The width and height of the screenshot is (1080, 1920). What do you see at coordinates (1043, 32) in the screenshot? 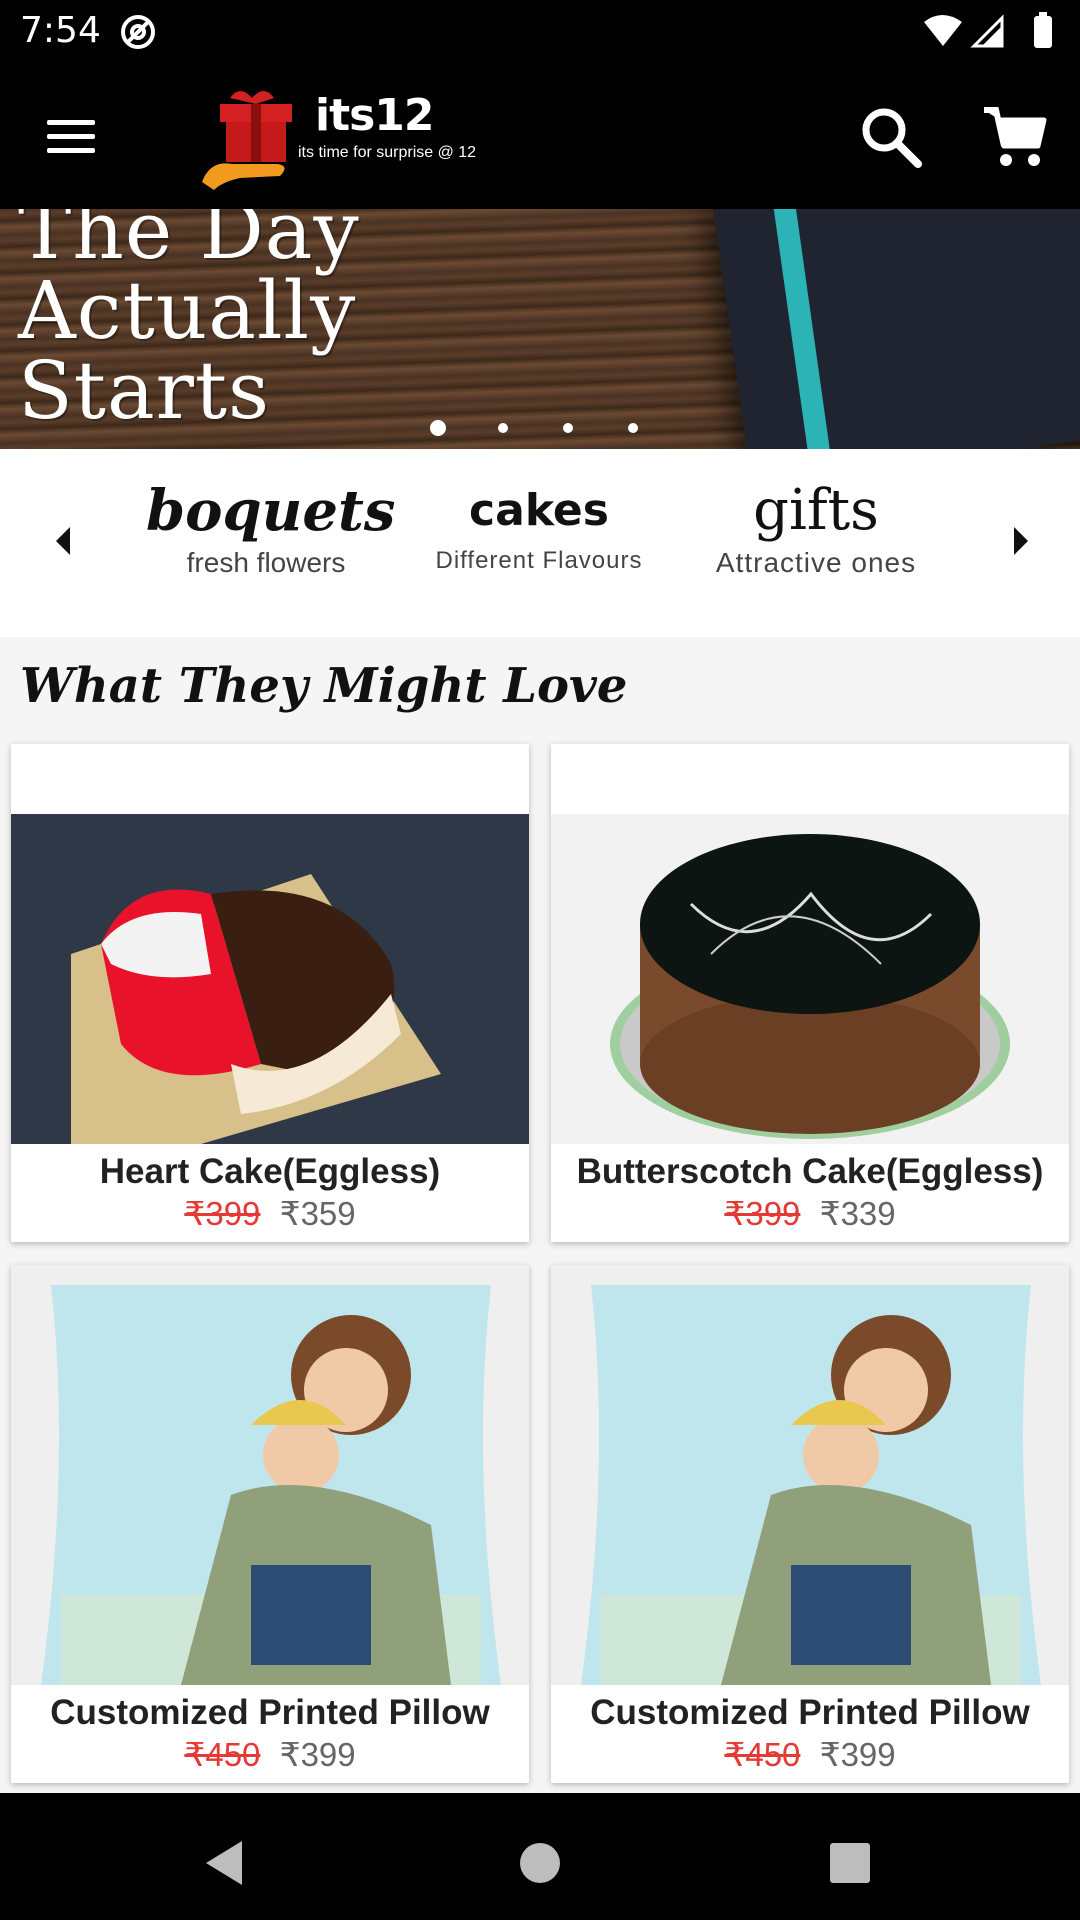
I see `battery-icon` at bounding box center [1043, 32].